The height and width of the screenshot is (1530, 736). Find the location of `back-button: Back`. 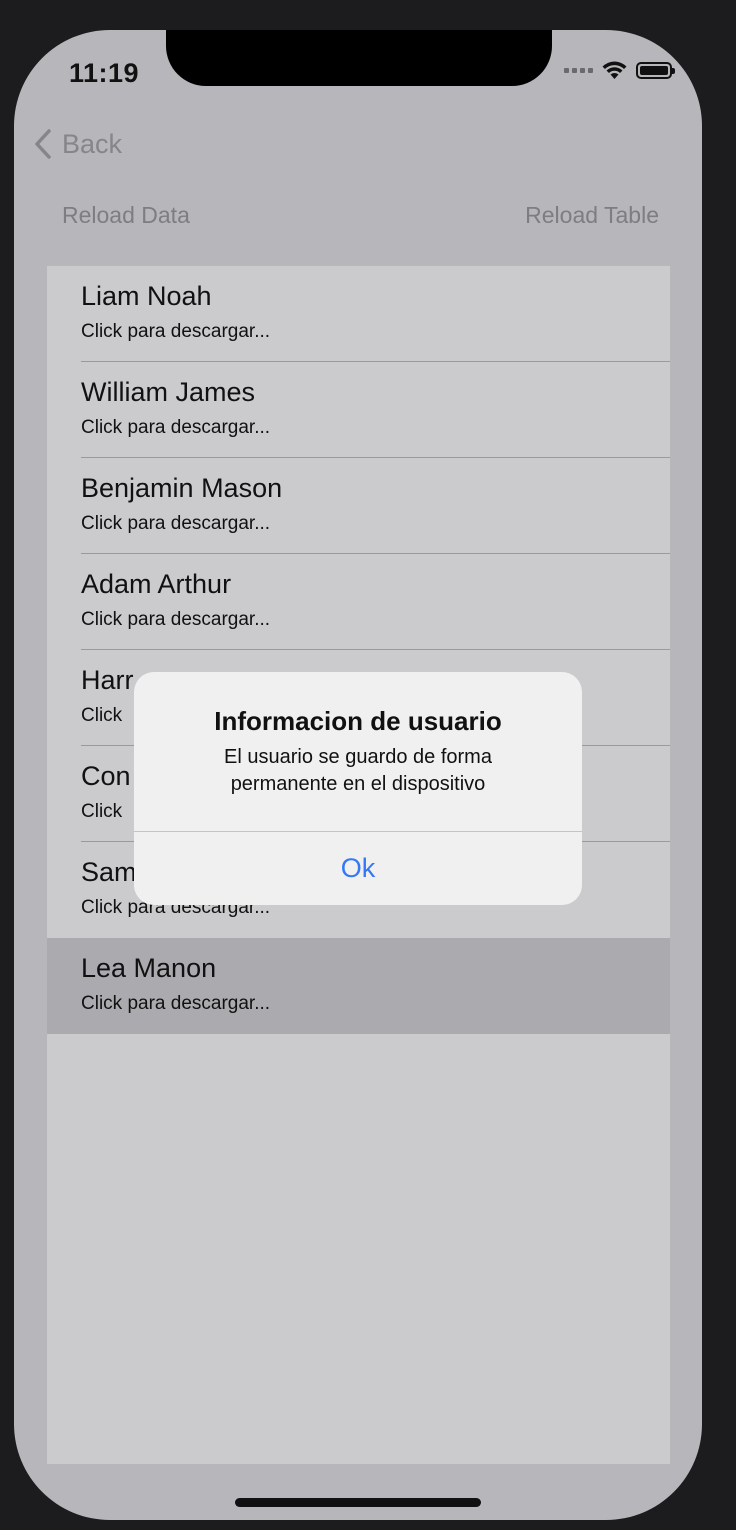

back-button: Back is located at coordinates (78, 144).